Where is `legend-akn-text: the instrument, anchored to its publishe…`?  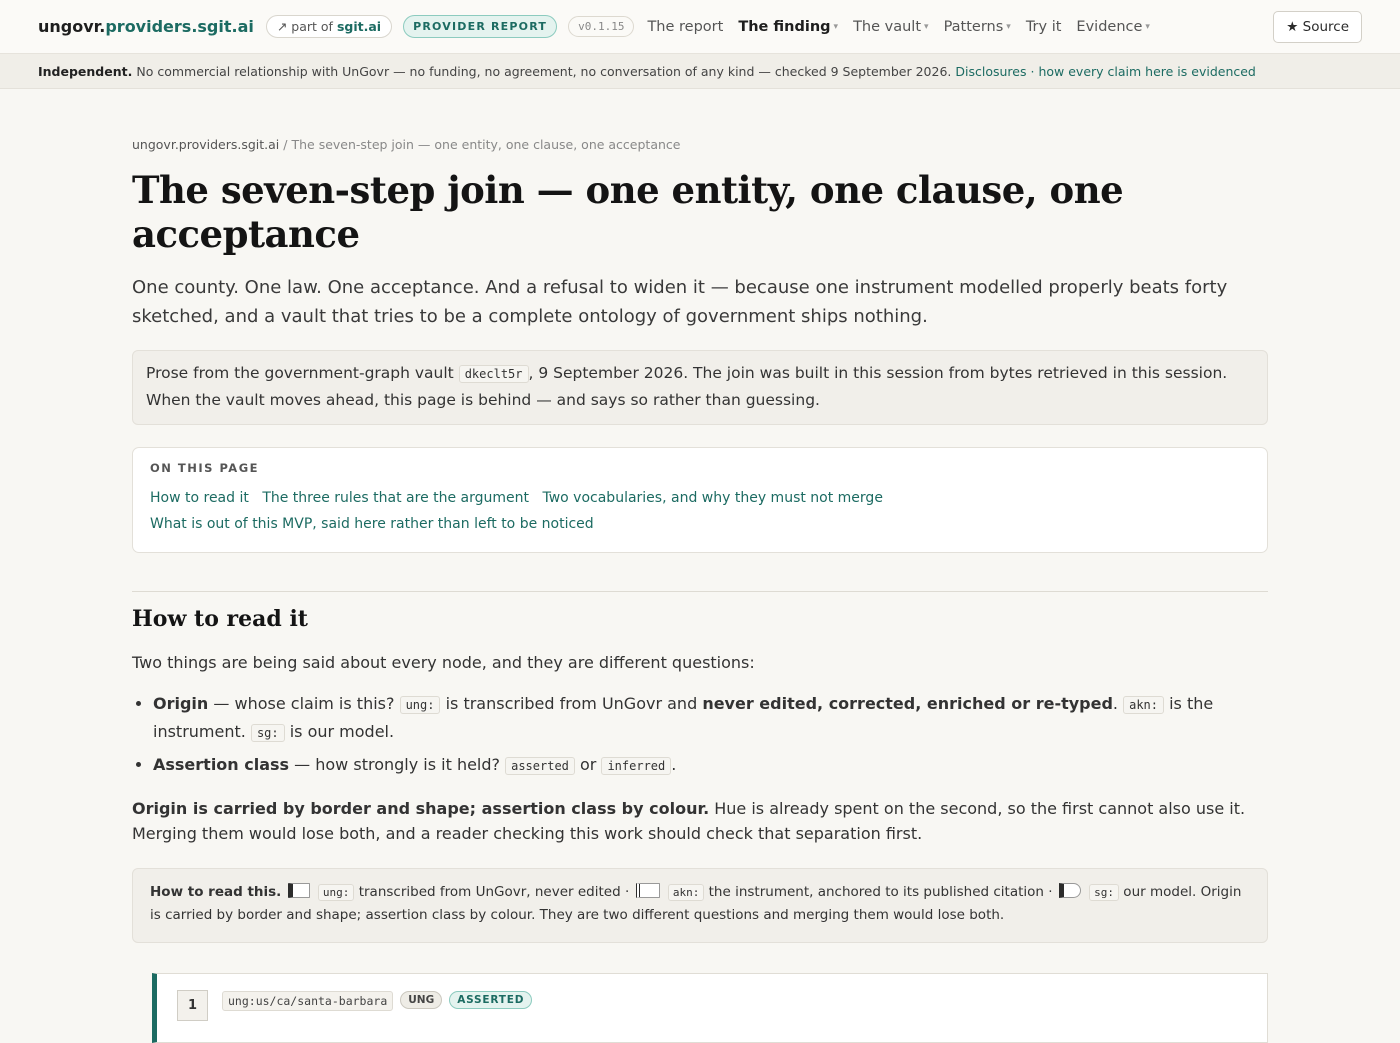
legend-akn-text: the instrument, anchored to its publishe… is located at coordinates (880, 891).